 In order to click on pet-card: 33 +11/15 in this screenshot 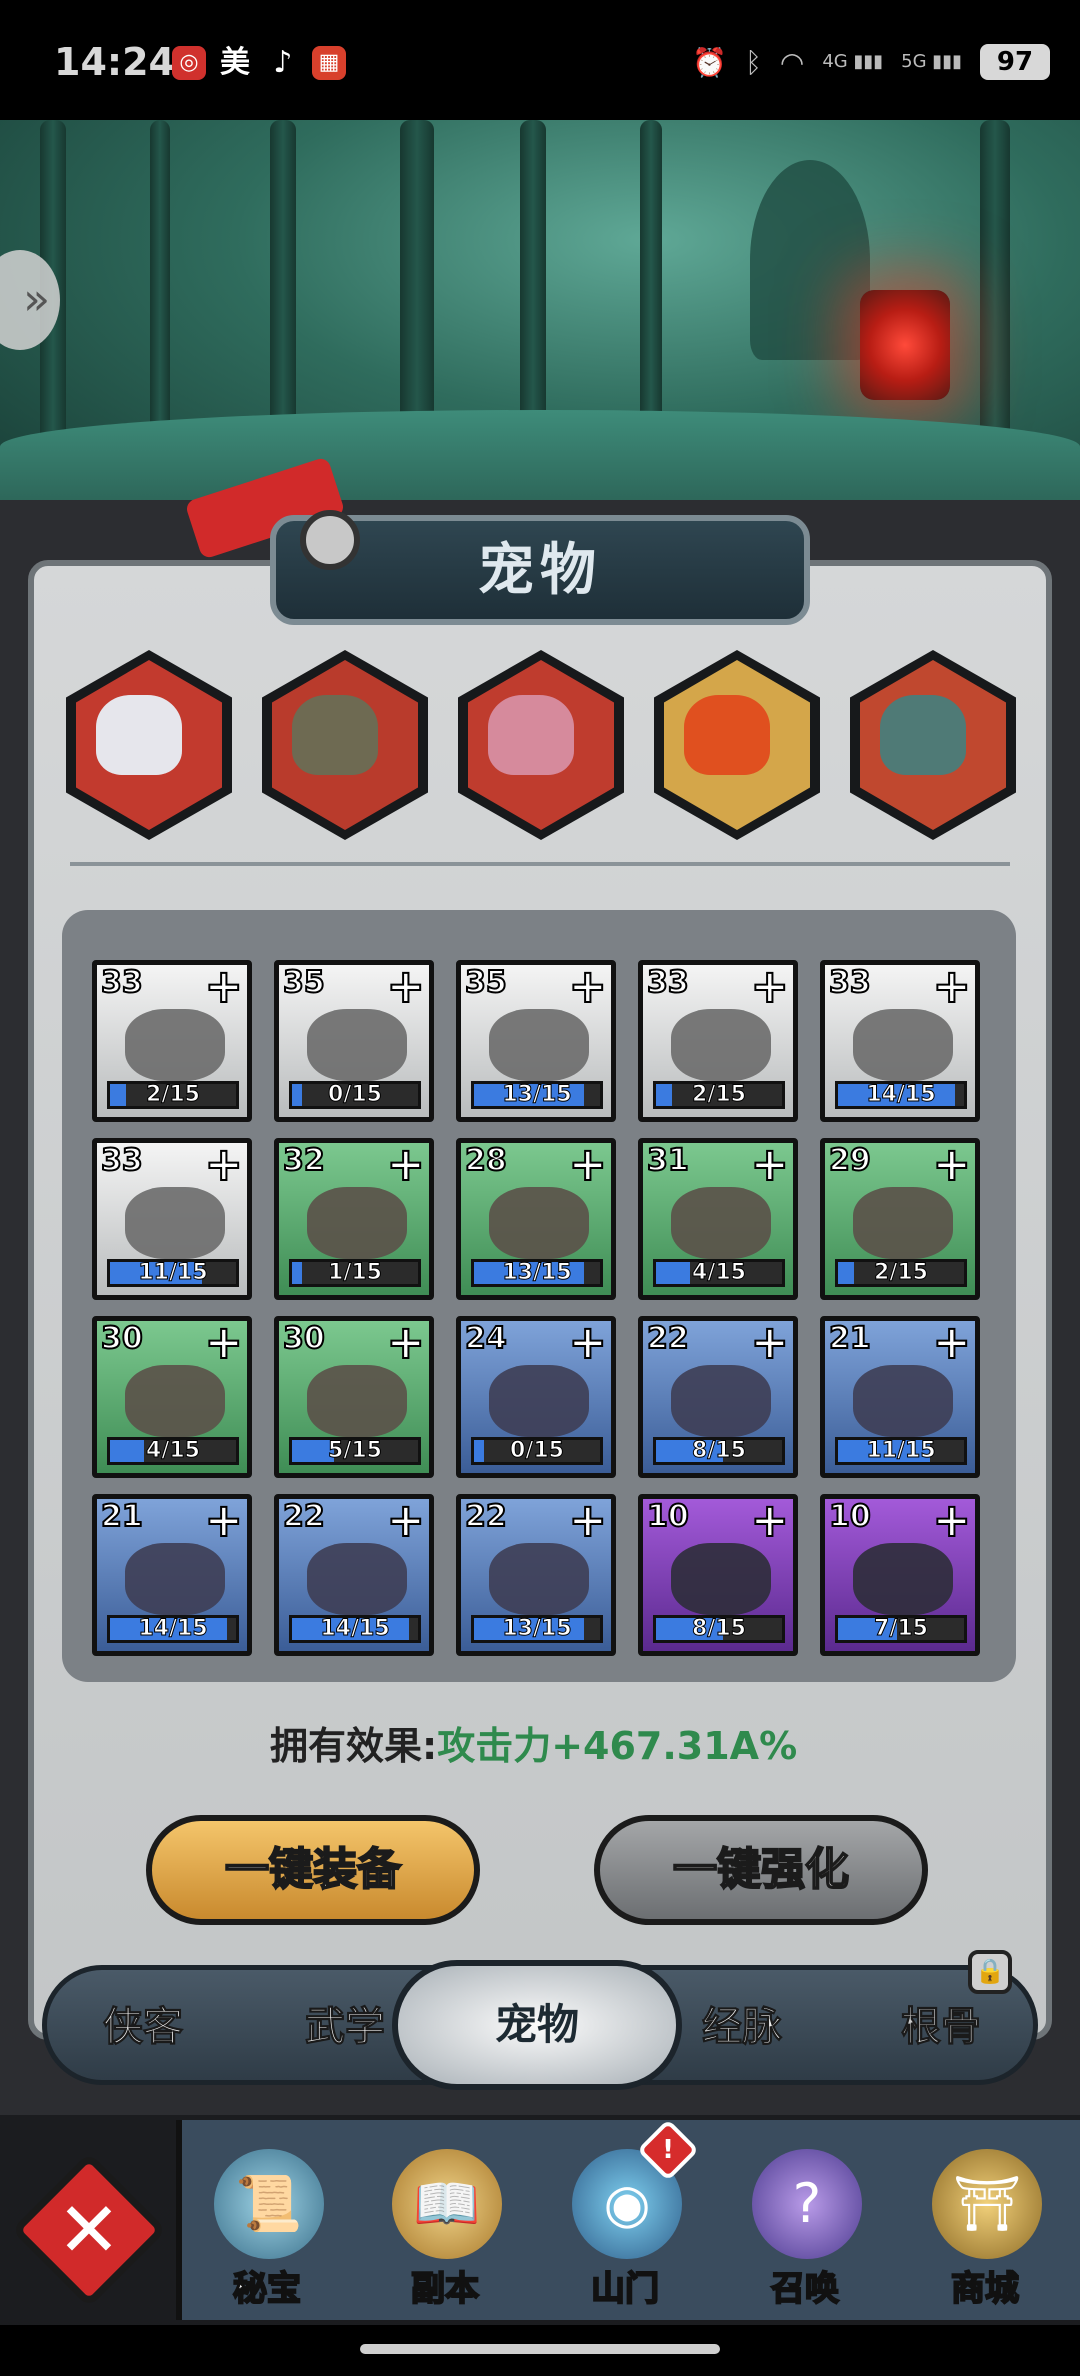, I will do `click(172, 1219)`.